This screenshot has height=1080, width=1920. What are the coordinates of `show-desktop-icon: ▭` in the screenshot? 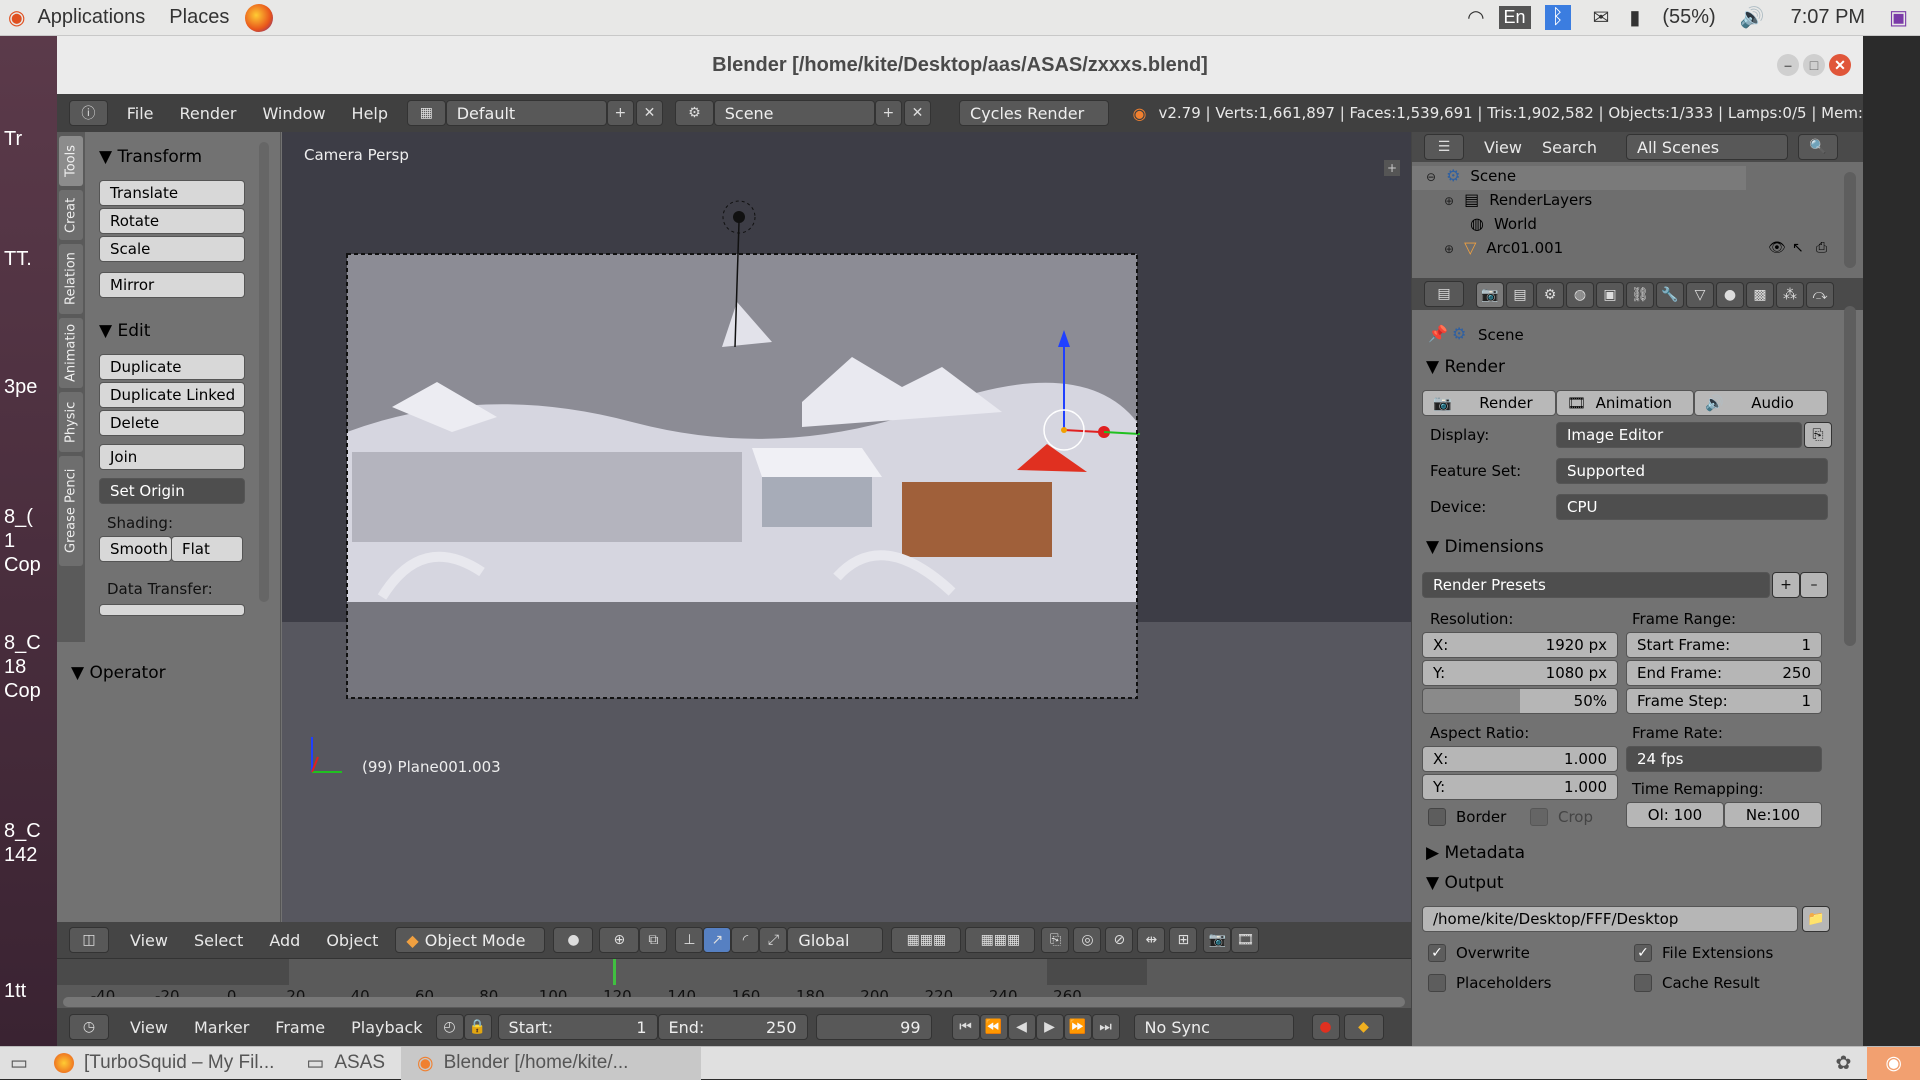 It's located at (19, 1063).